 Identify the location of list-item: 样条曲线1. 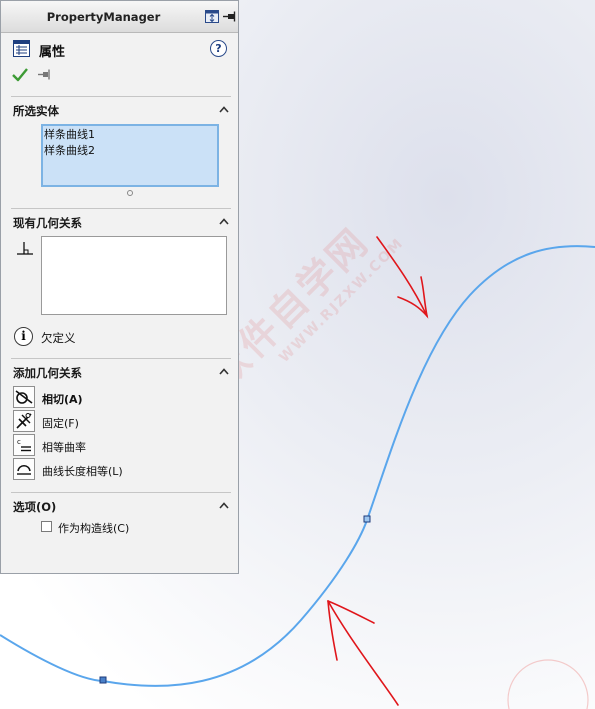
(130, 135).